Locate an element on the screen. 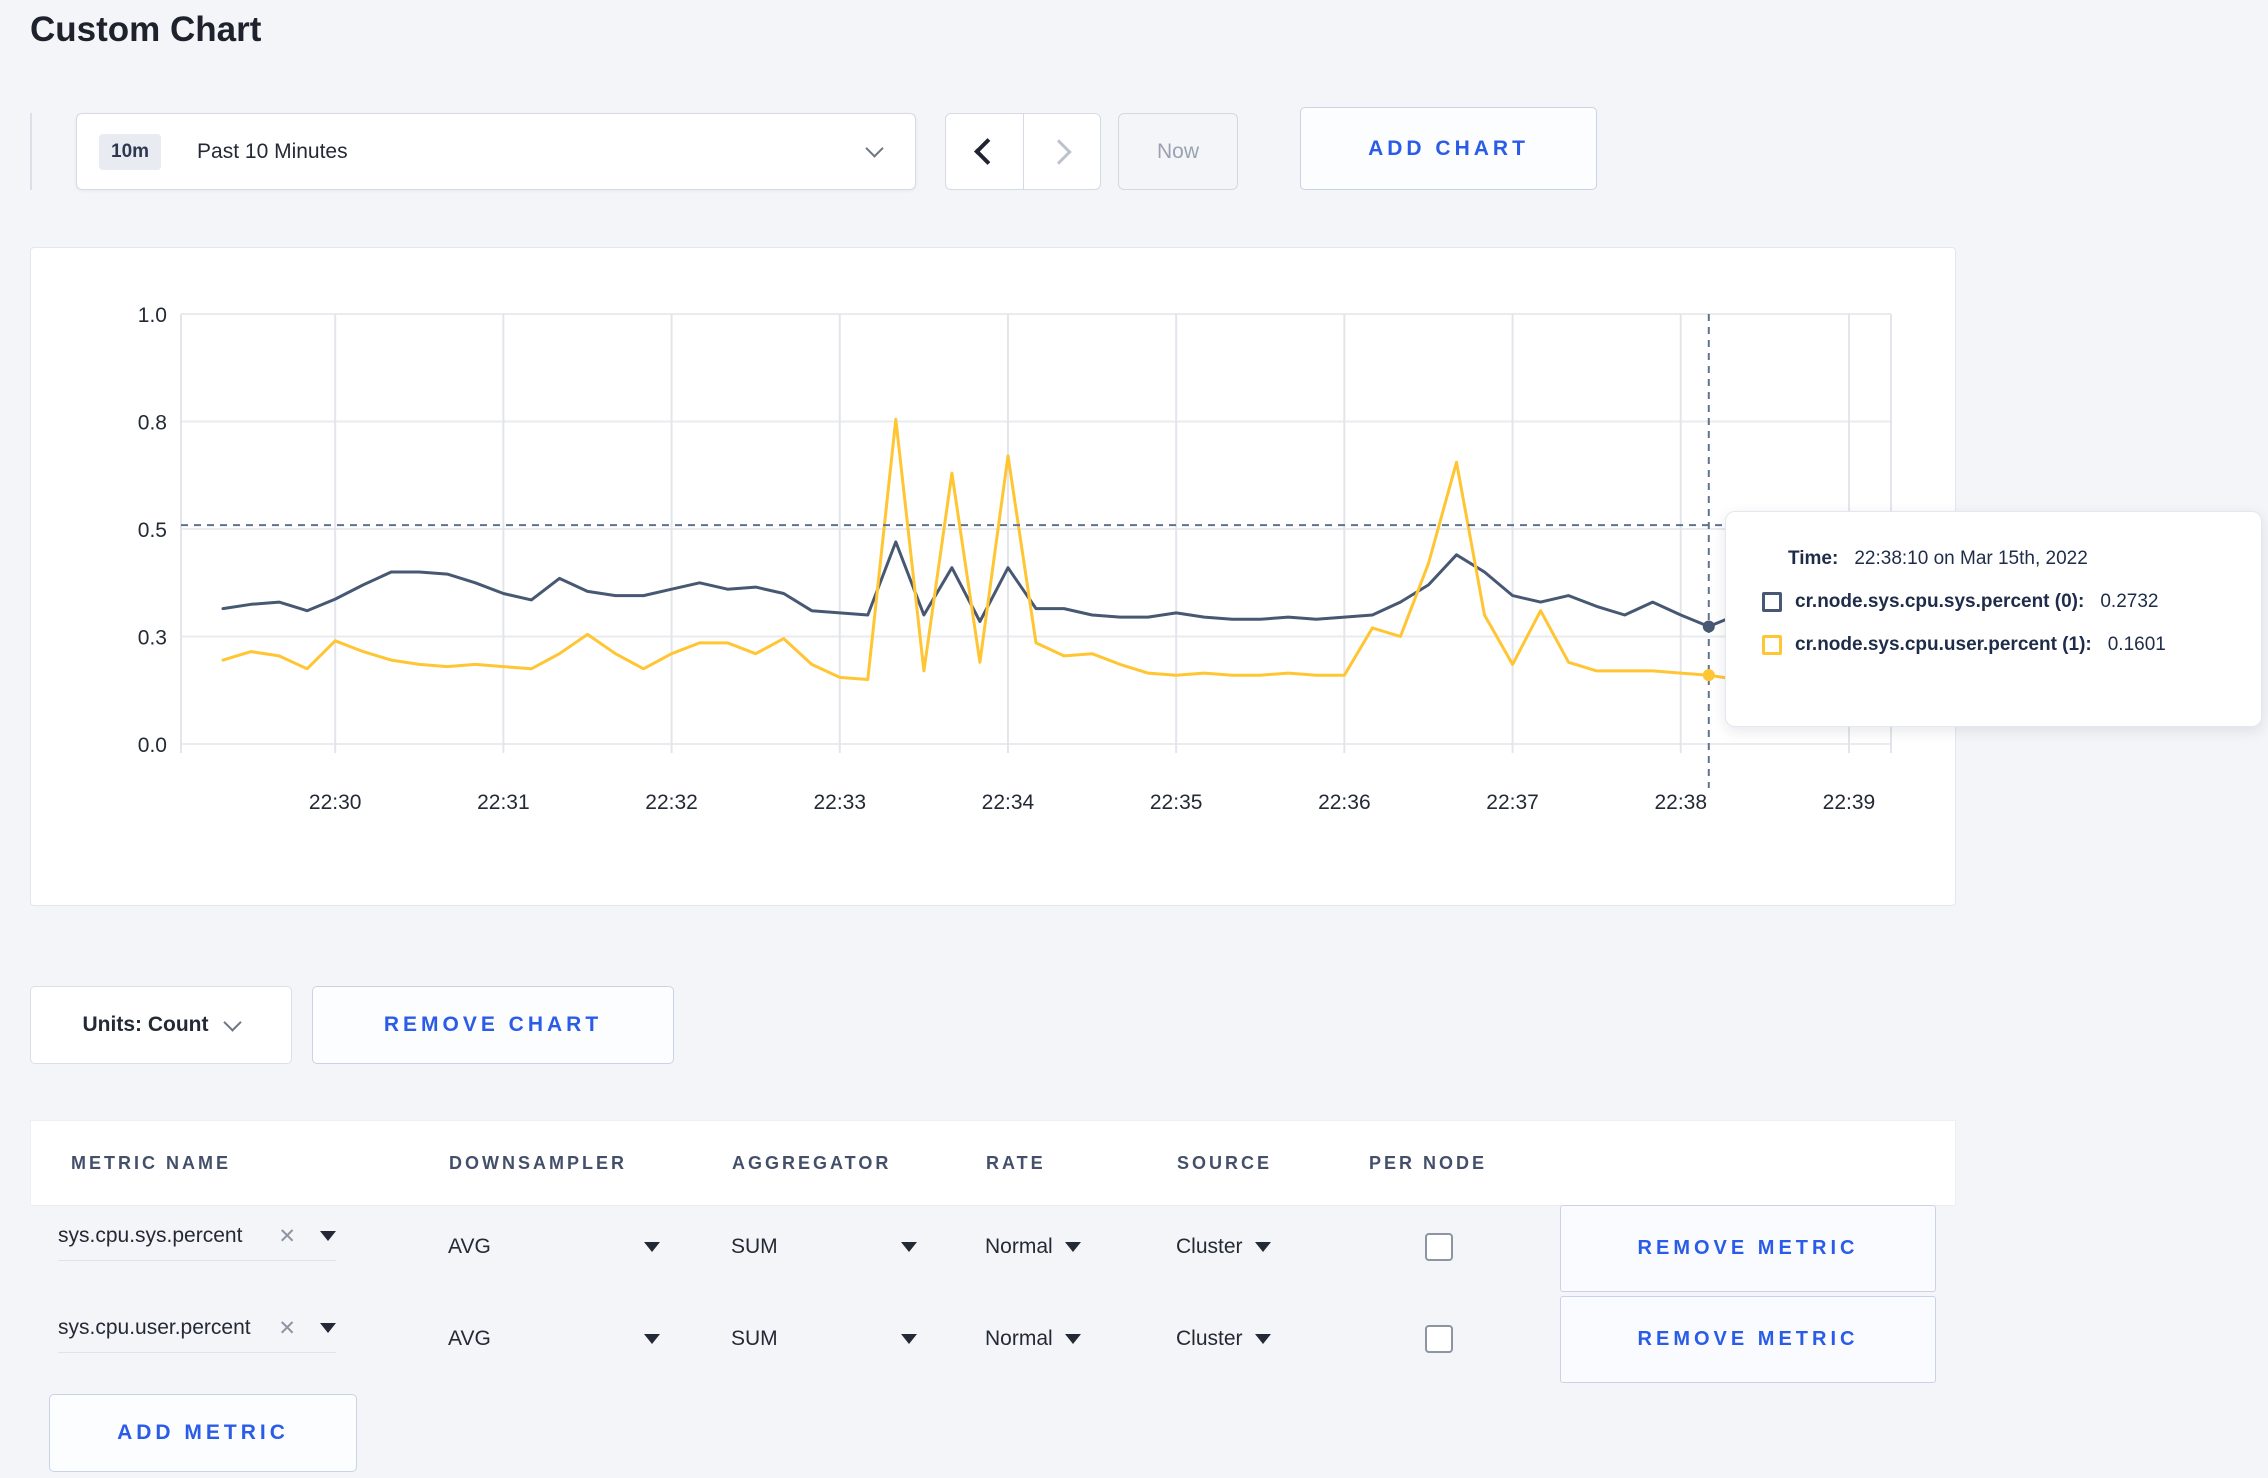 This screenshot has width=2268, height=1478. column-header-aggregator: AGGREGATOR is located at coordinates (812, 1162).